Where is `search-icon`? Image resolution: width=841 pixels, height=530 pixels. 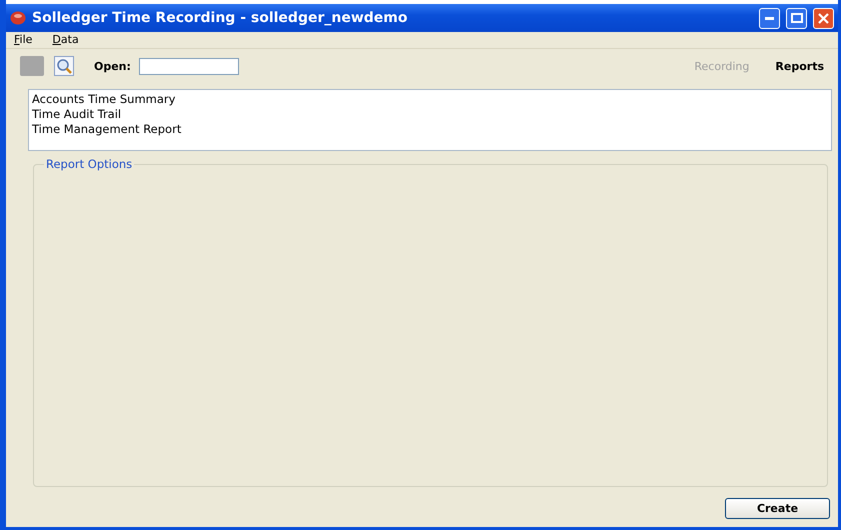
search-icon is located at coordinates (64, 66).